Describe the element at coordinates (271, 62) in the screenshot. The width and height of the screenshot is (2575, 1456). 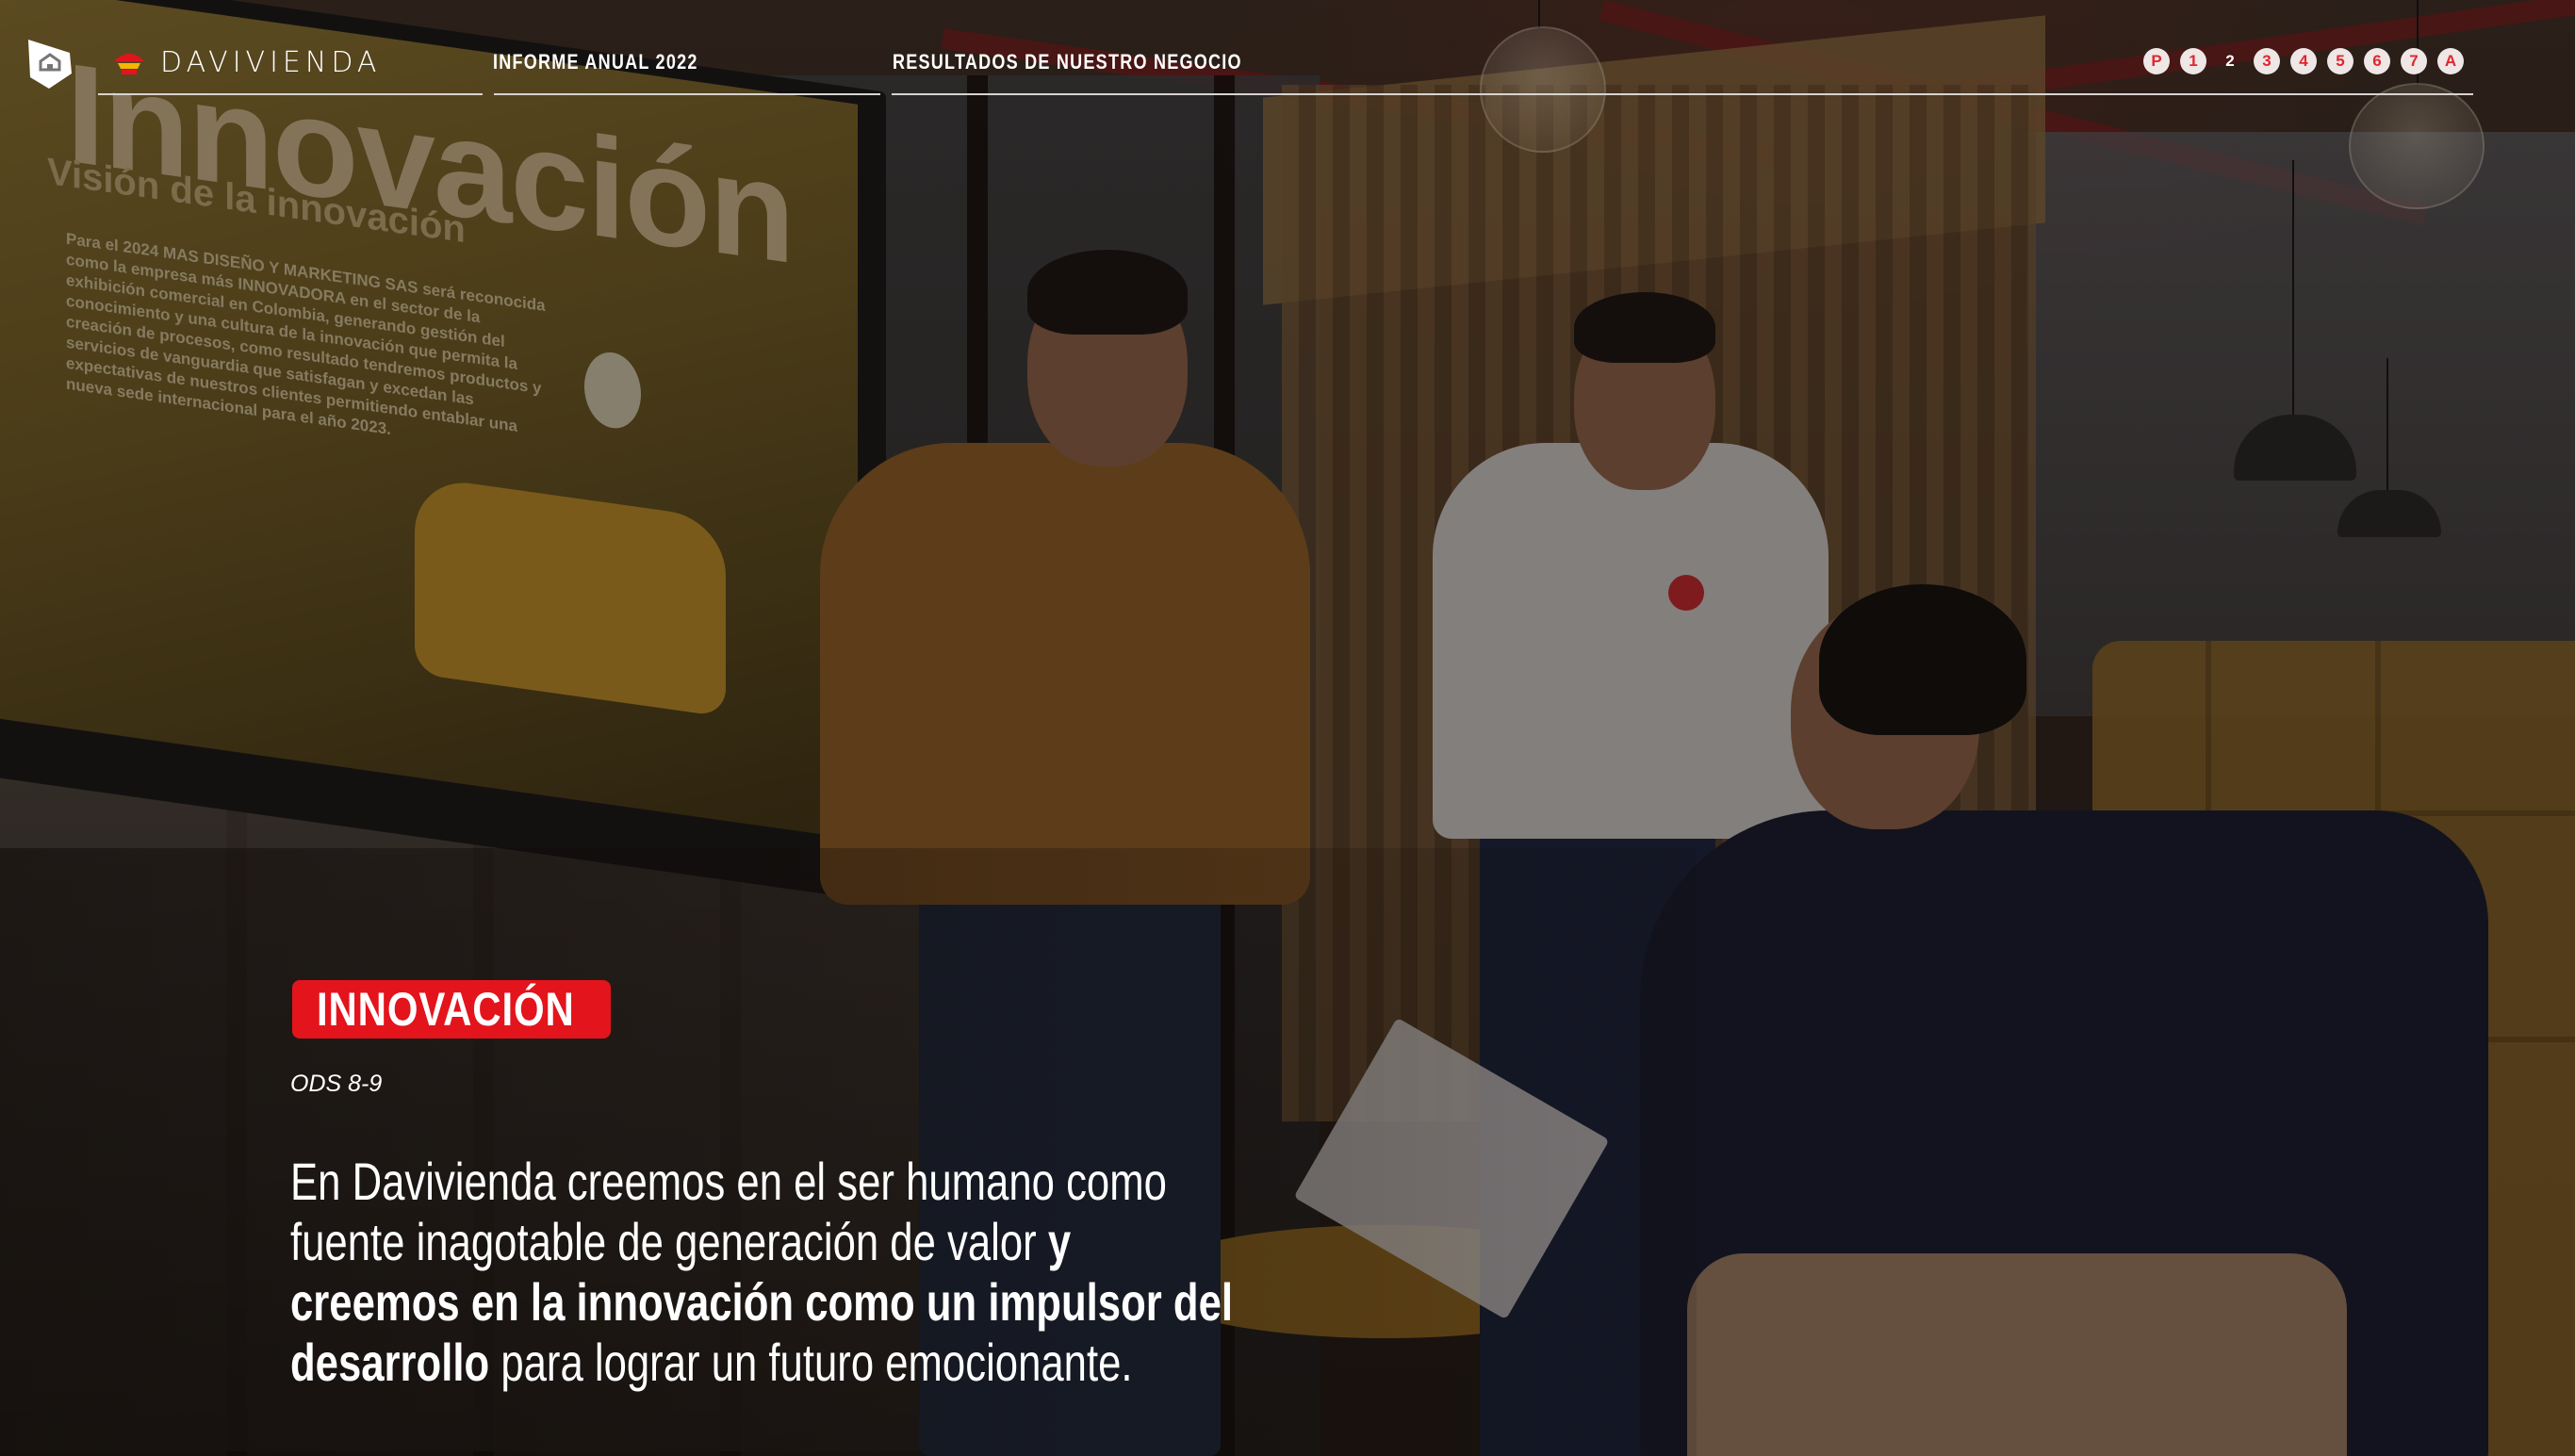
I see `brand-name: DAVIVIENDA` at that location.